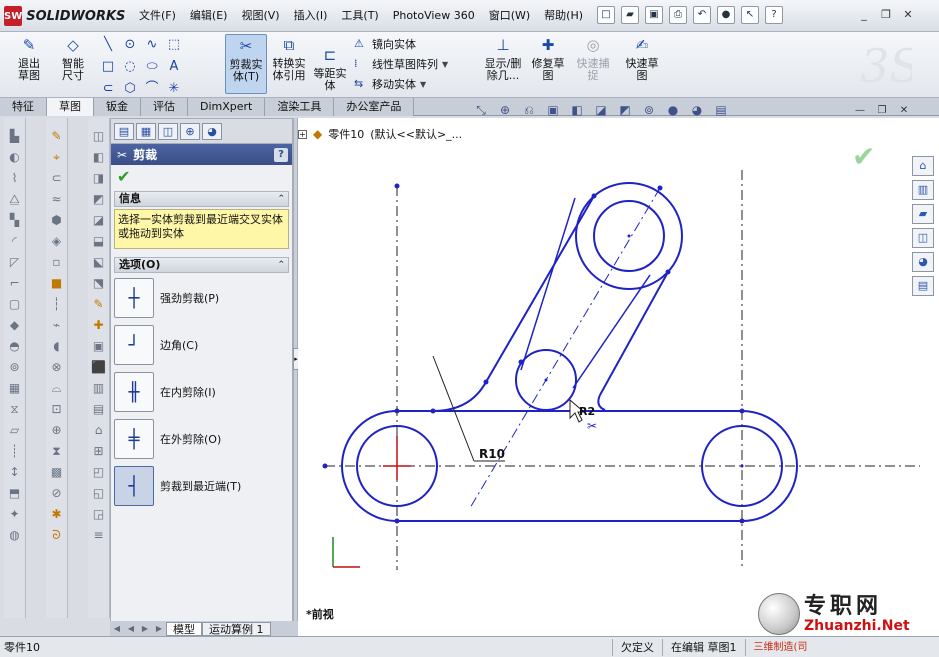 The width and height of the screenshot is (939, 657). Describe the element at coordinates (15, 199) in the screenshot. I see `loft-icon: ⧋` at that location.